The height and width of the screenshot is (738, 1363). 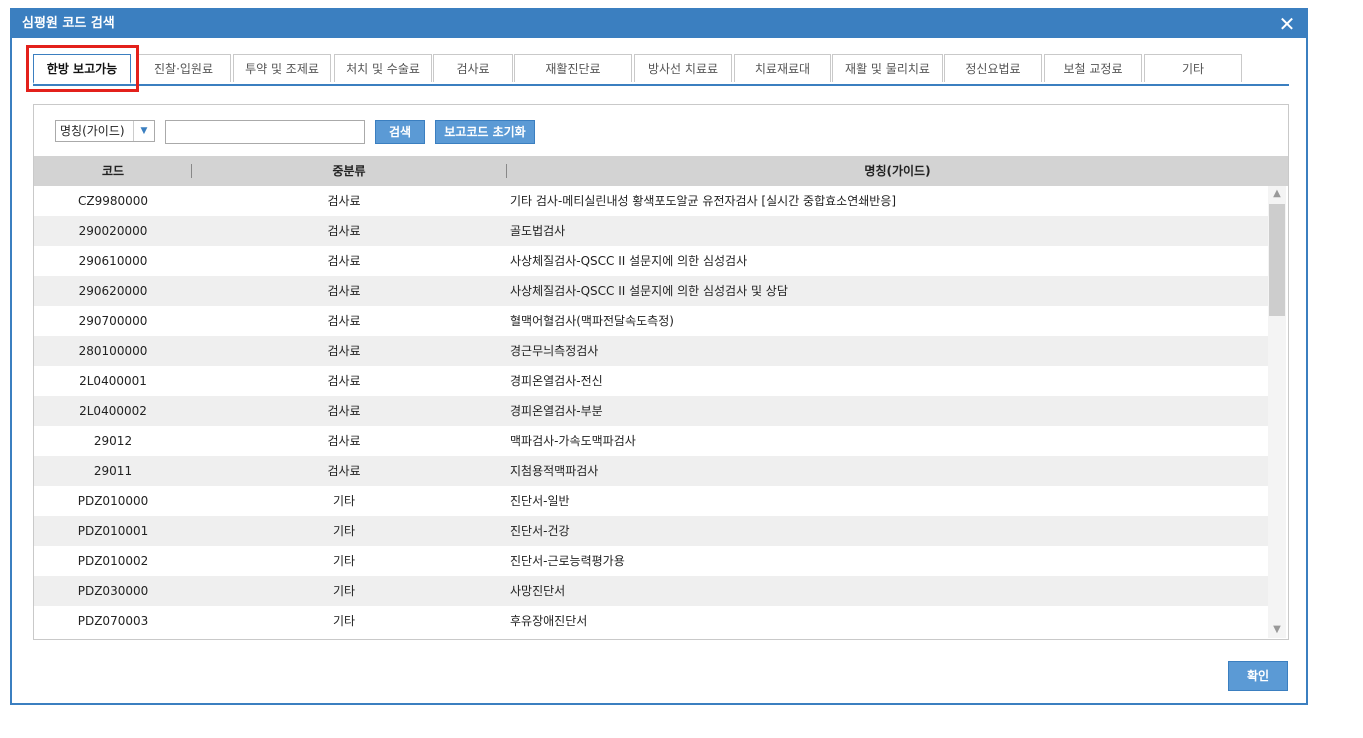 I want to click on search-input, so click(x=265, y=132).